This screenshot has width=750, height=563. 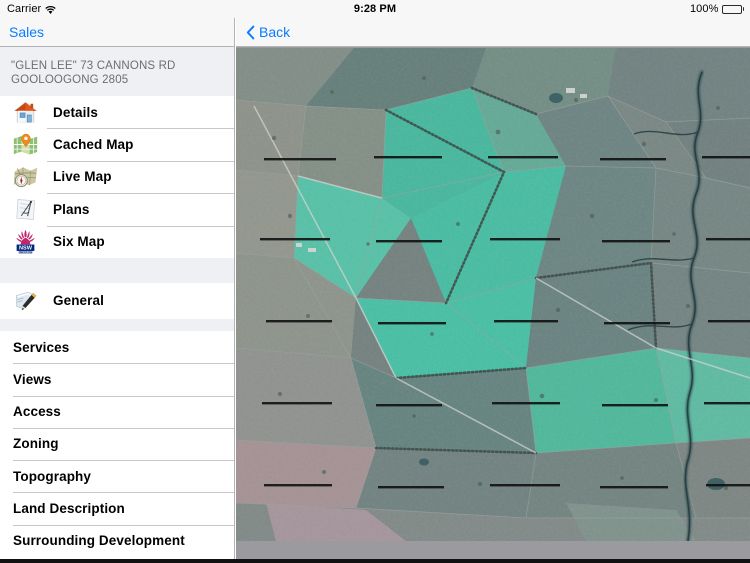 I want to click on battery-full-icon, so click(x=732, y=9).